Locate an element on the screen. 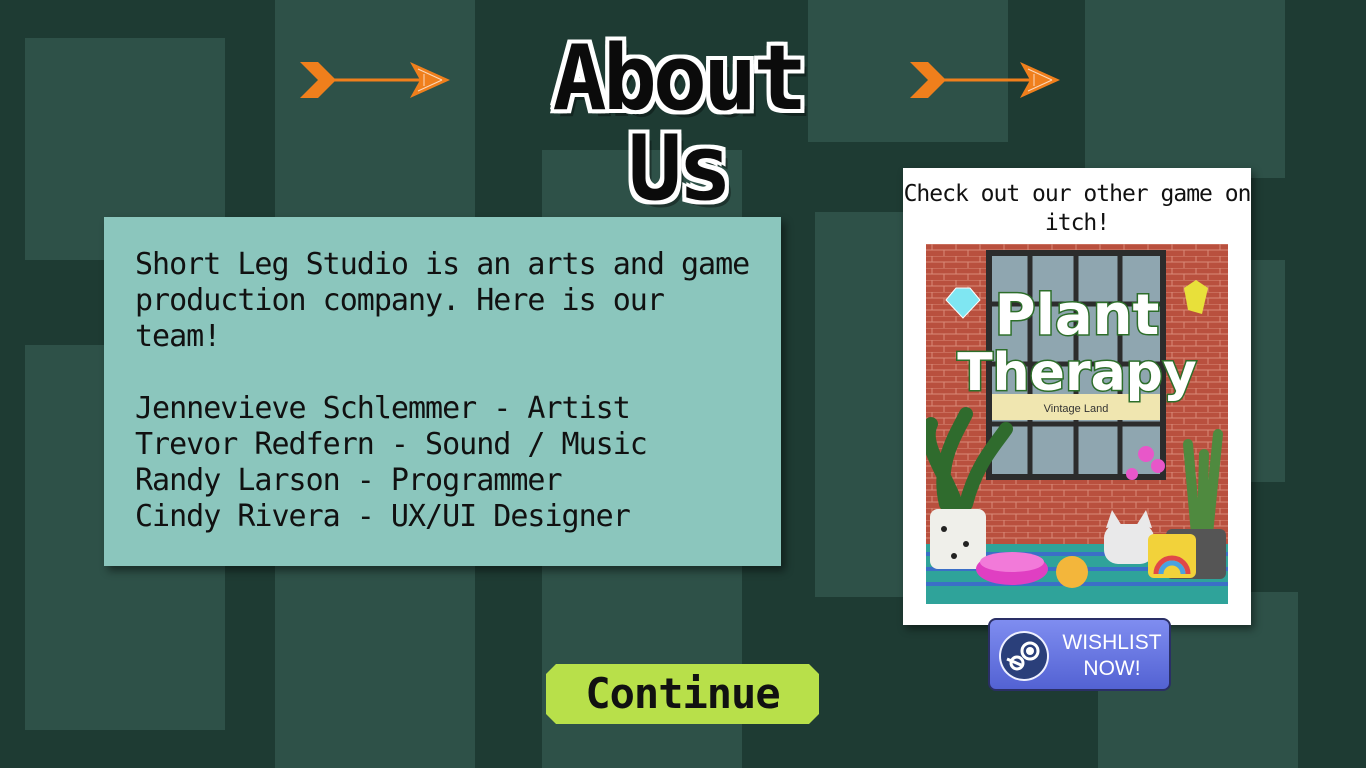  wishlist-button: WISHLIST NOW! is located at coordinates (1079, 654).